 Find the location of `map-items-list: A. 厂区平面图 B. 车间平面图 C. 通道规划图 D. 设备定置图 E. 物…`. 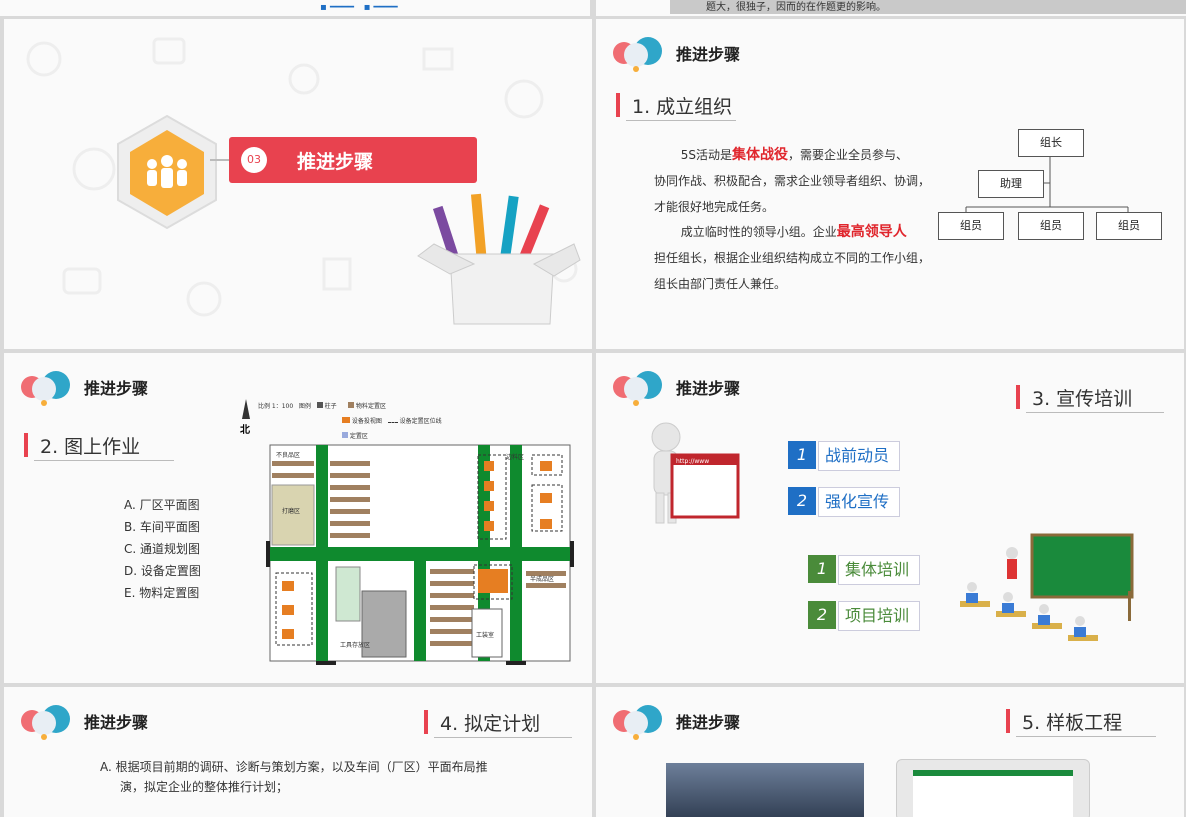

map-items-list: A. 厂区平面图 B. 车间平面图 C. 通道规划图 D. 设备定置图 E. 物… is located at coordinates (162, 549).